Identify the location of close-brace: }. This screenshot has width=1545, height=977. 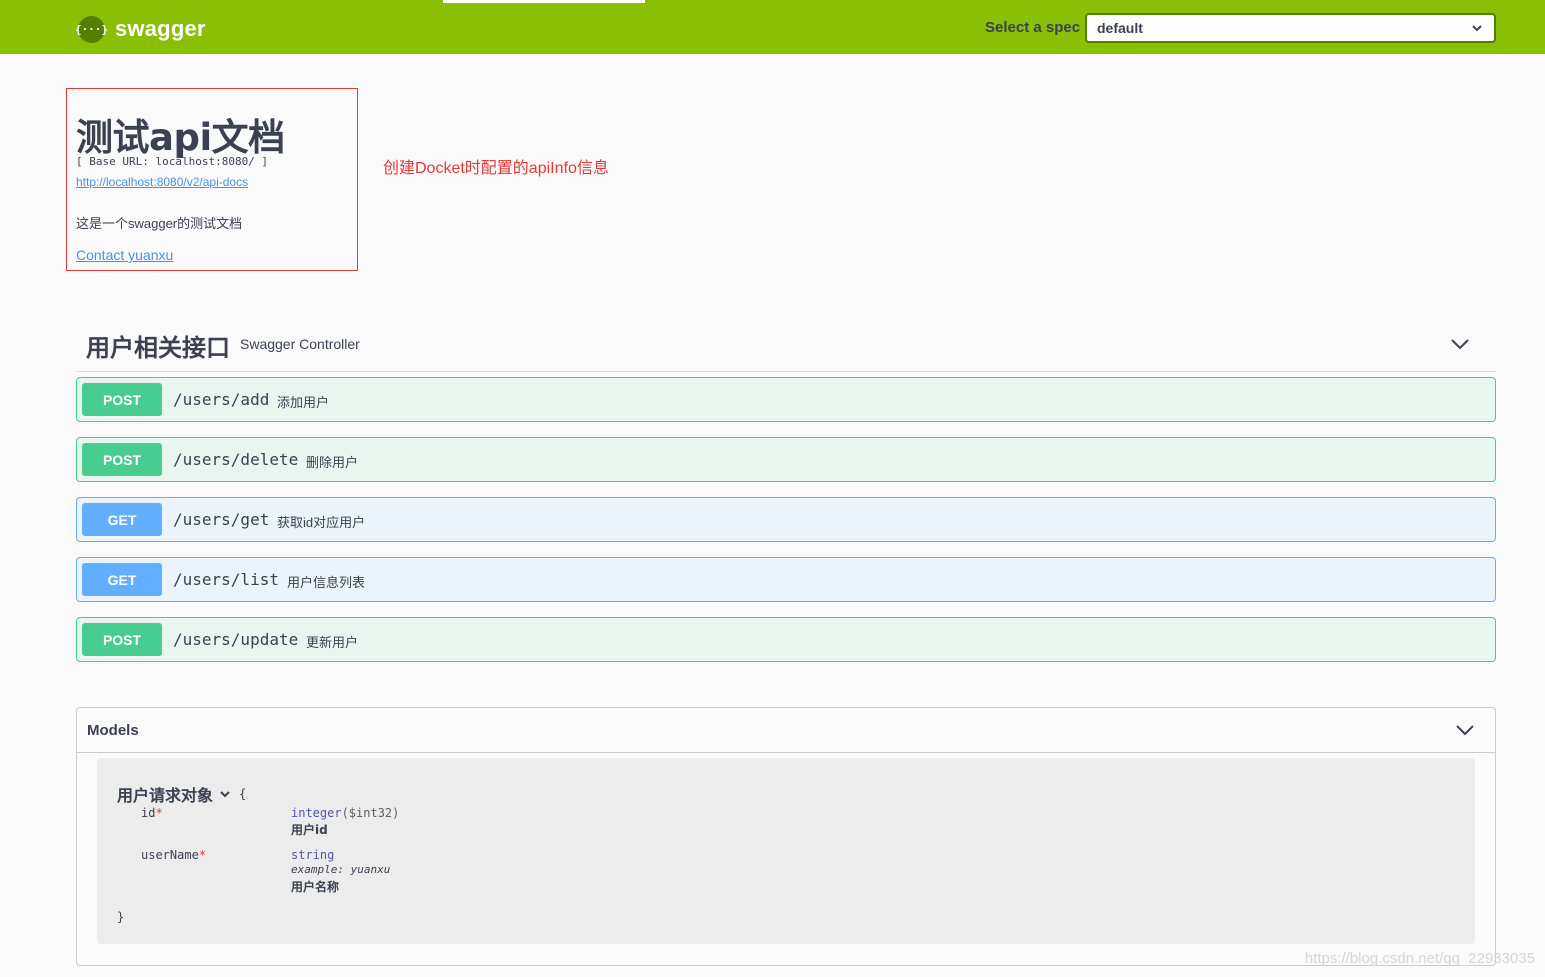
(121, 917).